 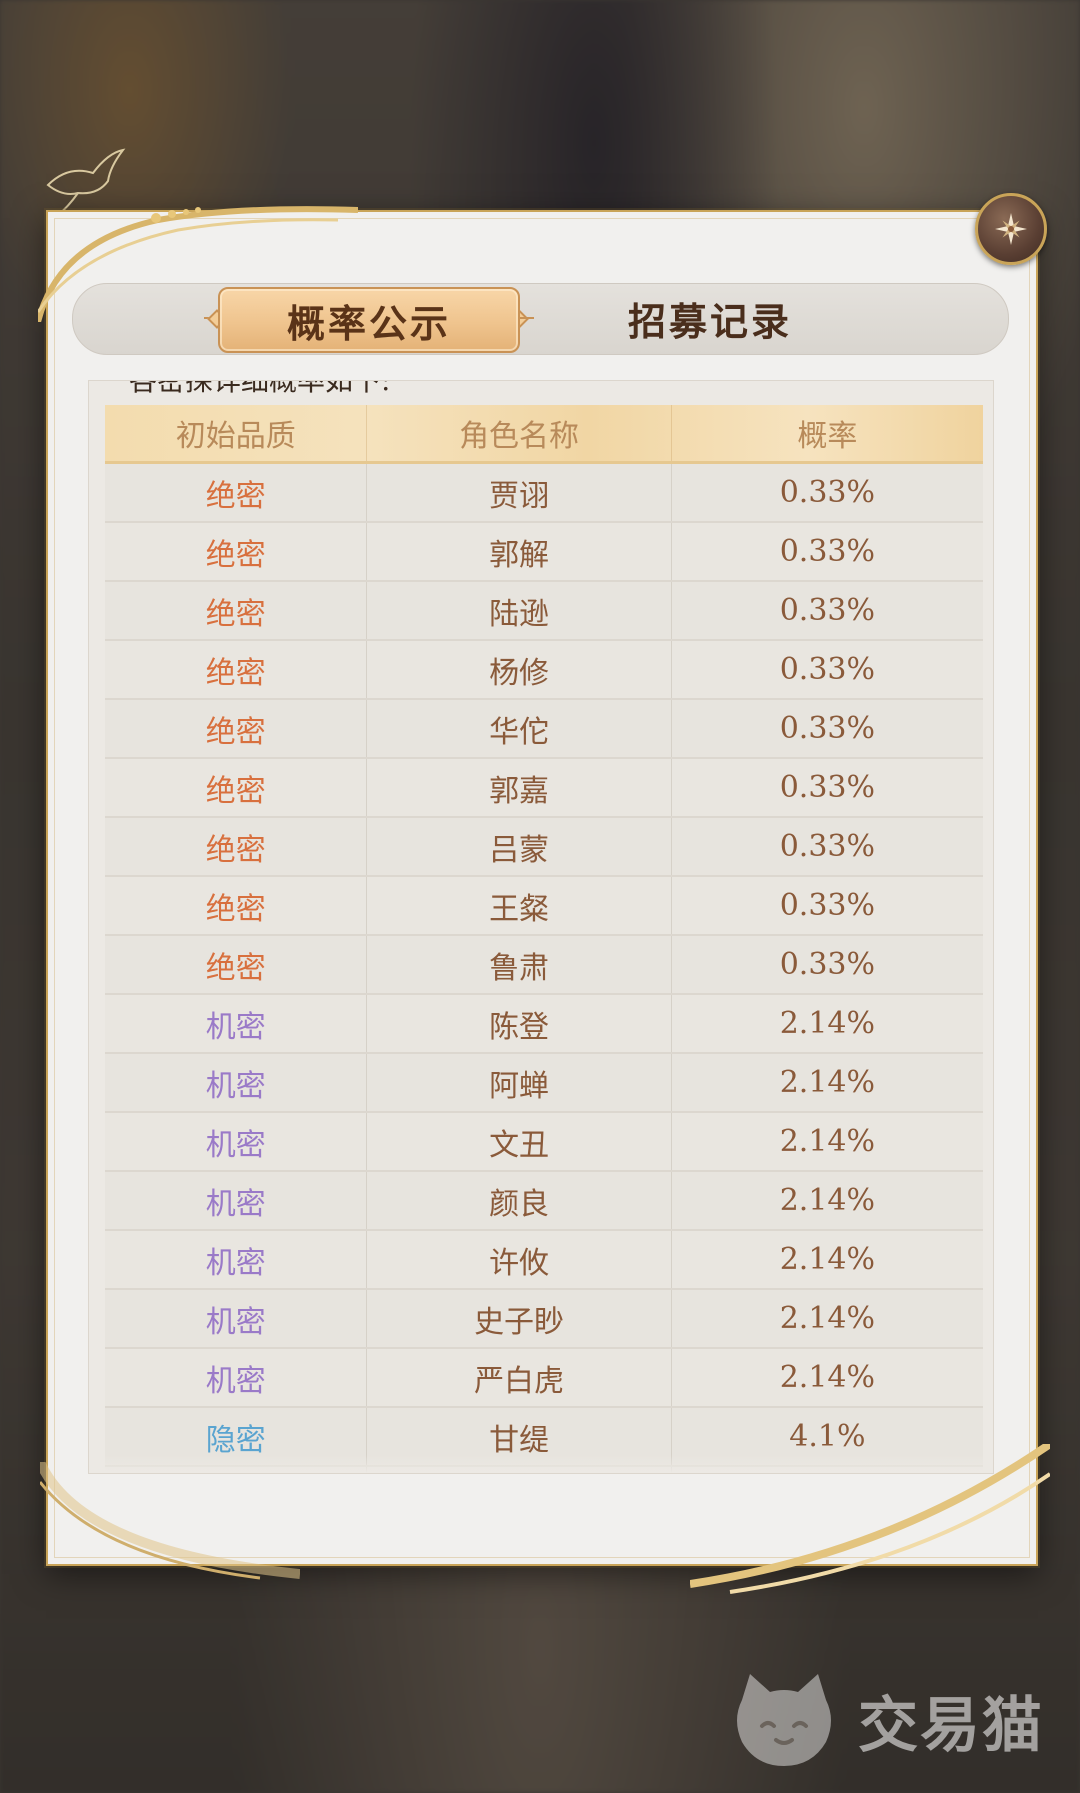 What do you see at coordinates (519, 1200) in the screenshot?
I see `role-name-cell: 颜良` at bounding box center [519, 1200].